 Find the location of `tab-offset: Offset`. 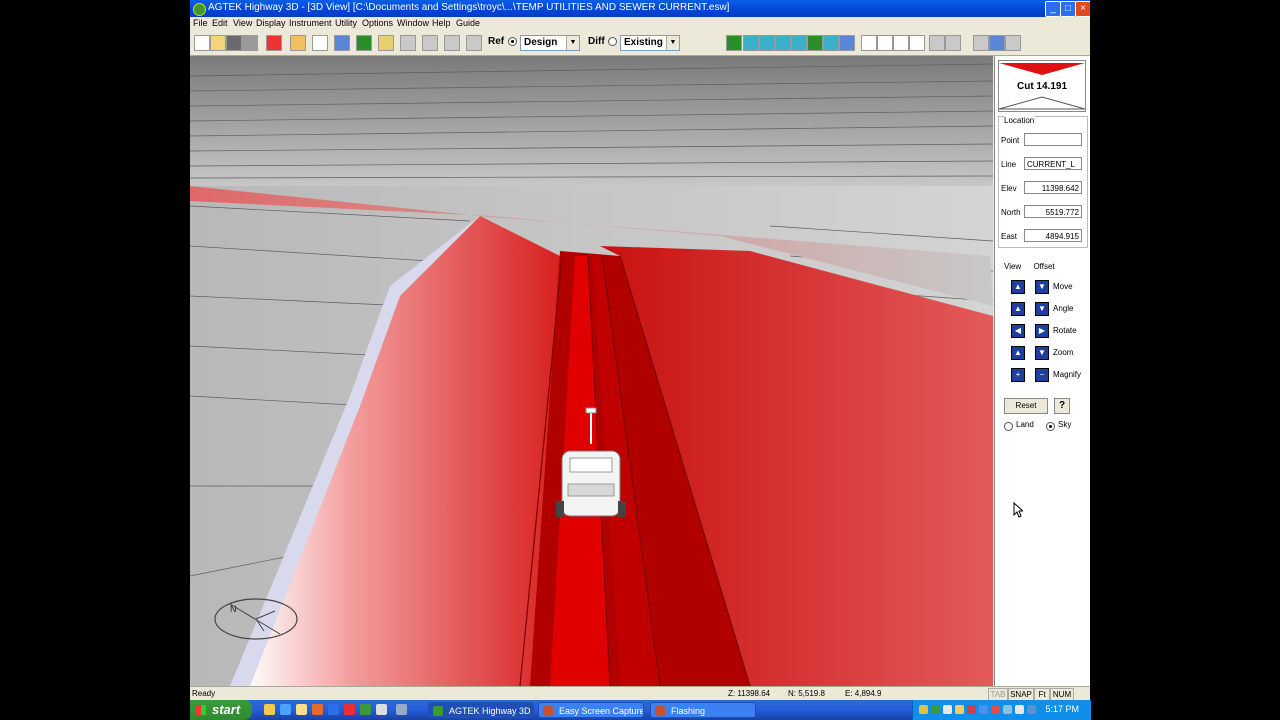

tab-offset: Offset is located at coordinates (1043, 266).